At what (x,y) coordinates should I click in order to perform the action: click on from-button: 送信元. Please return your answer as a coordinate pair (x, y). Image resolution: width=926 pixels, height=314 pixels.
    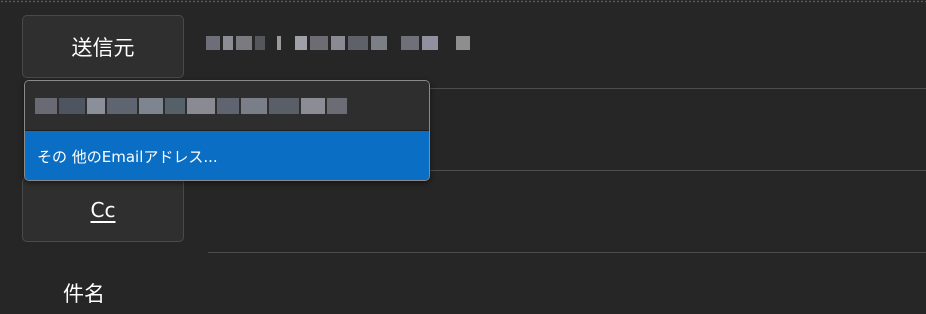
    Looking at the image, I should click on (103, 46).